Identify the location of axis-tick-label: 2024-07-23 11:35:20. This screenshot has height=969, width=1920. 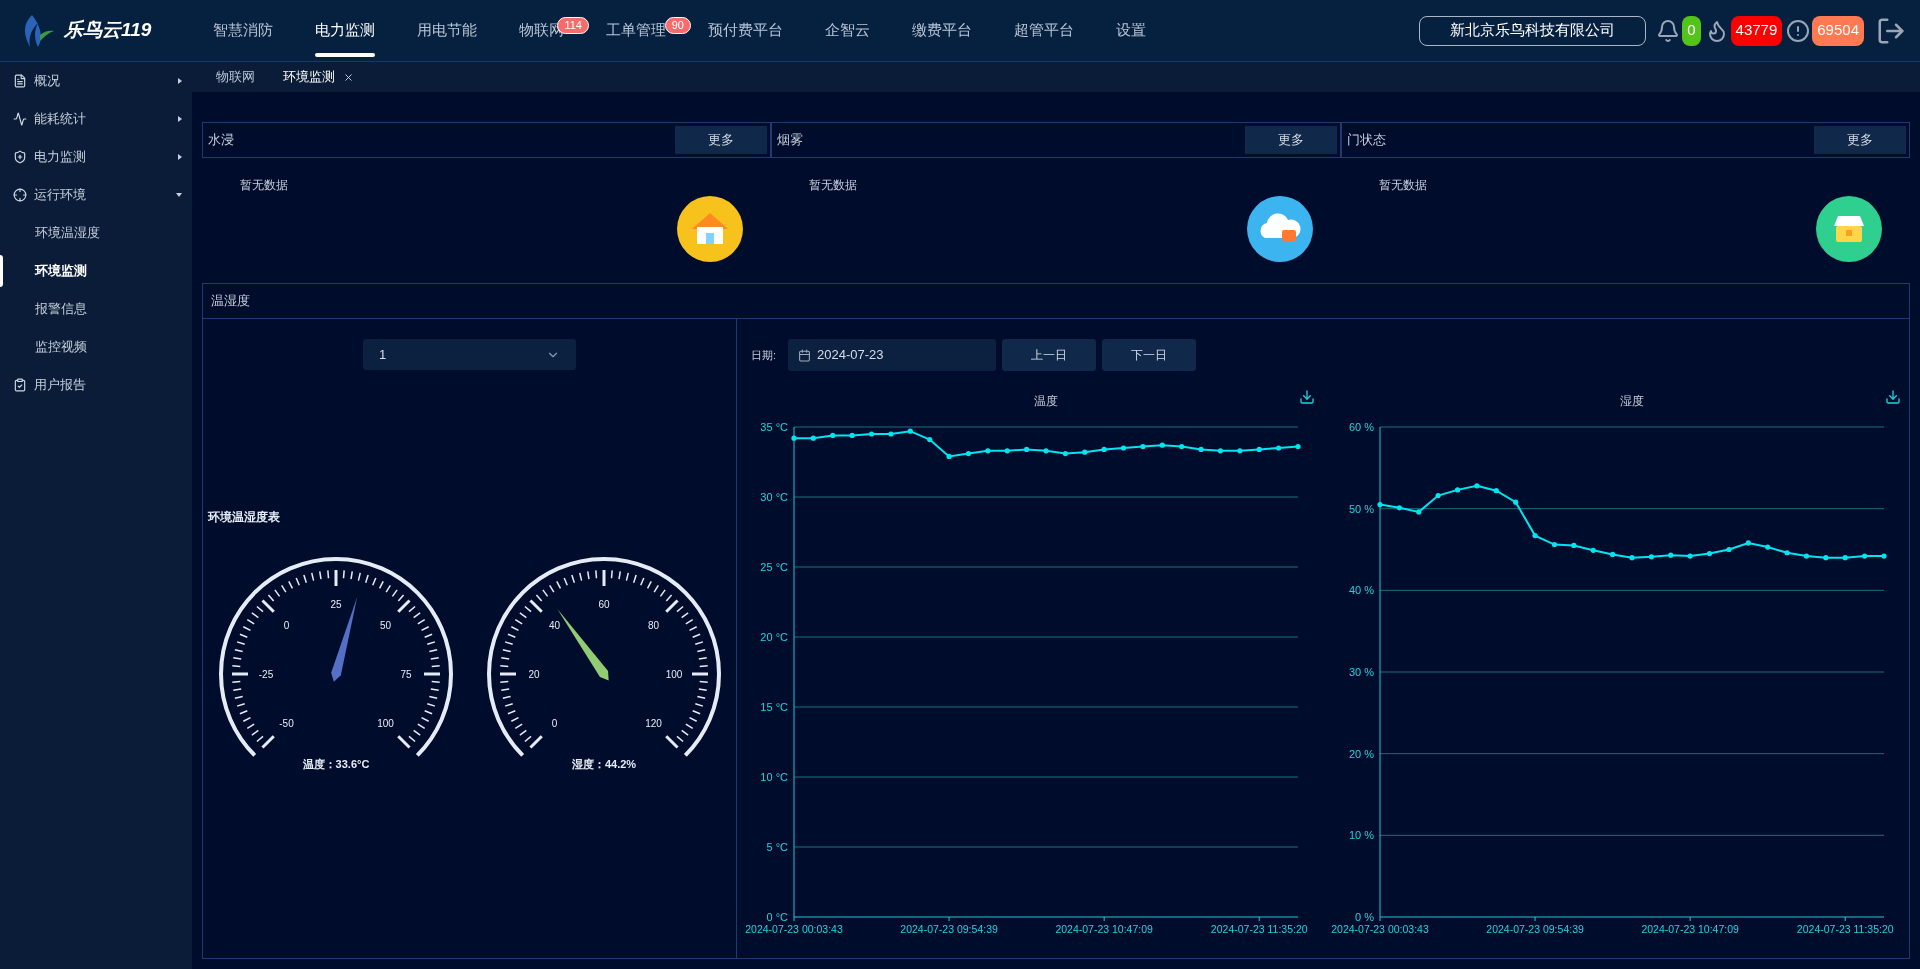
(1259, 929).